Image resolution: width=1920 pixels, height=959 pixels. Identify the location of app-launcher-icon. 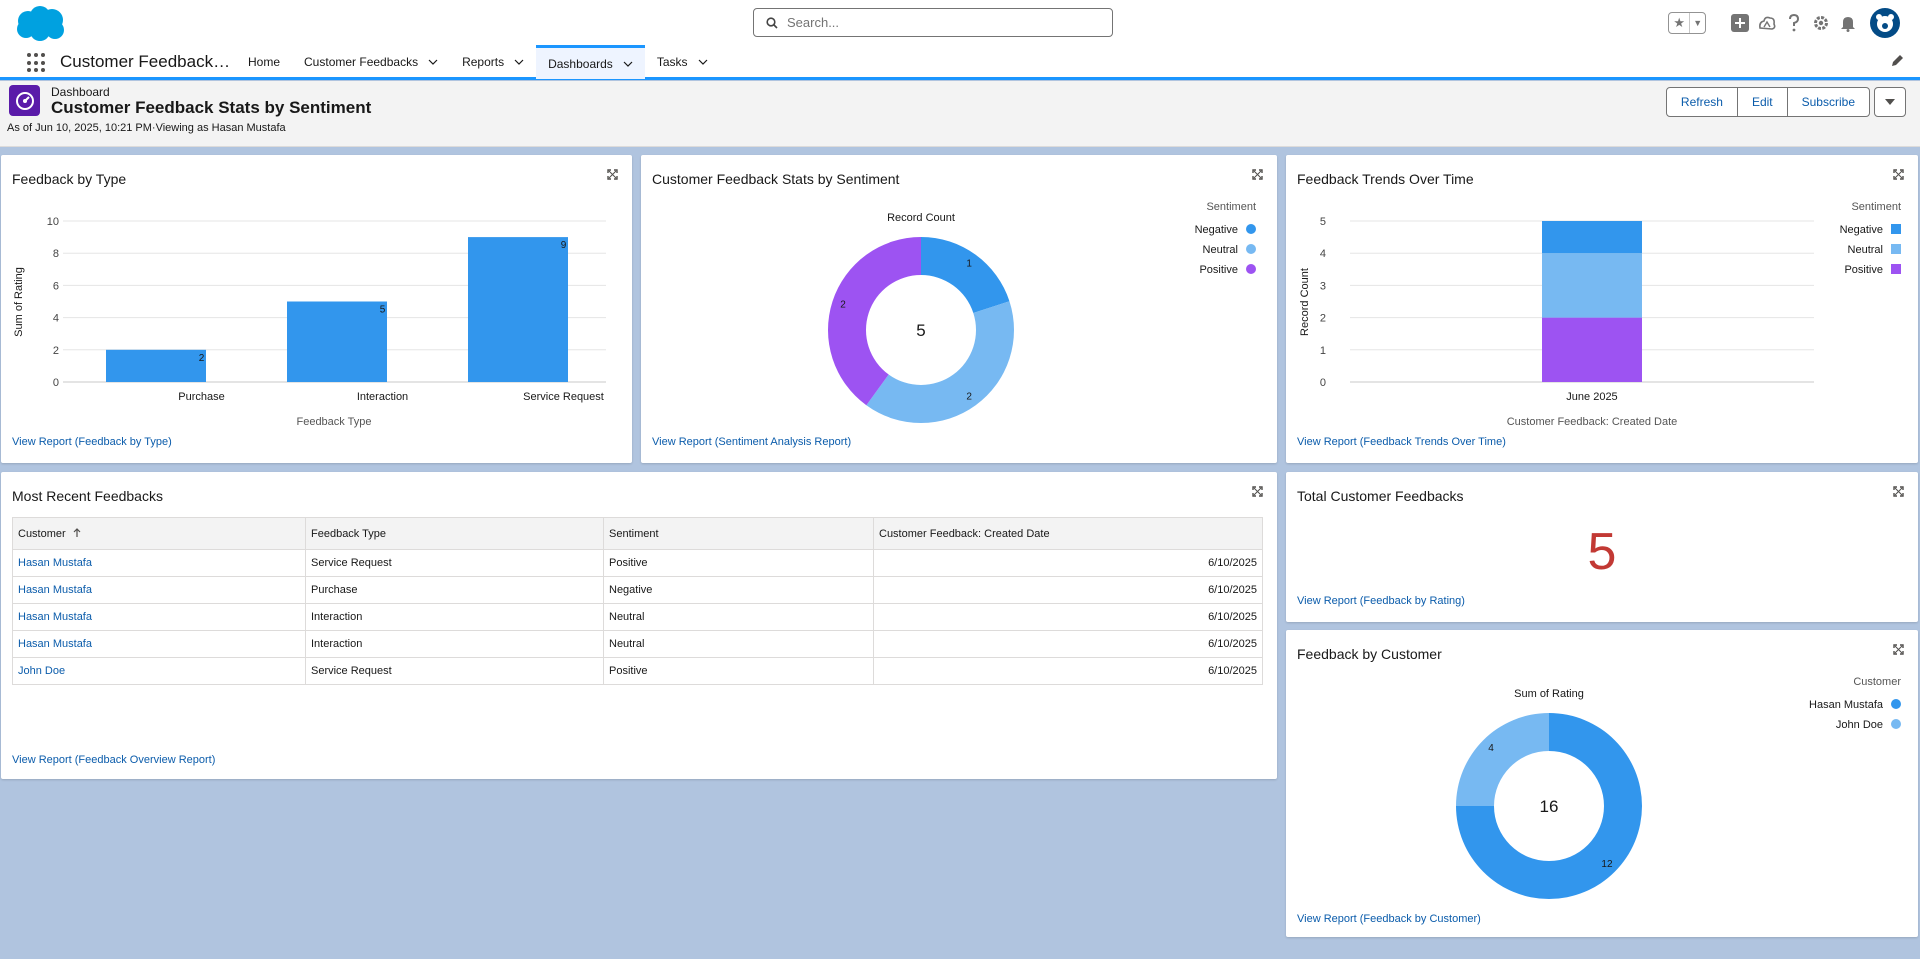
(37, 63).